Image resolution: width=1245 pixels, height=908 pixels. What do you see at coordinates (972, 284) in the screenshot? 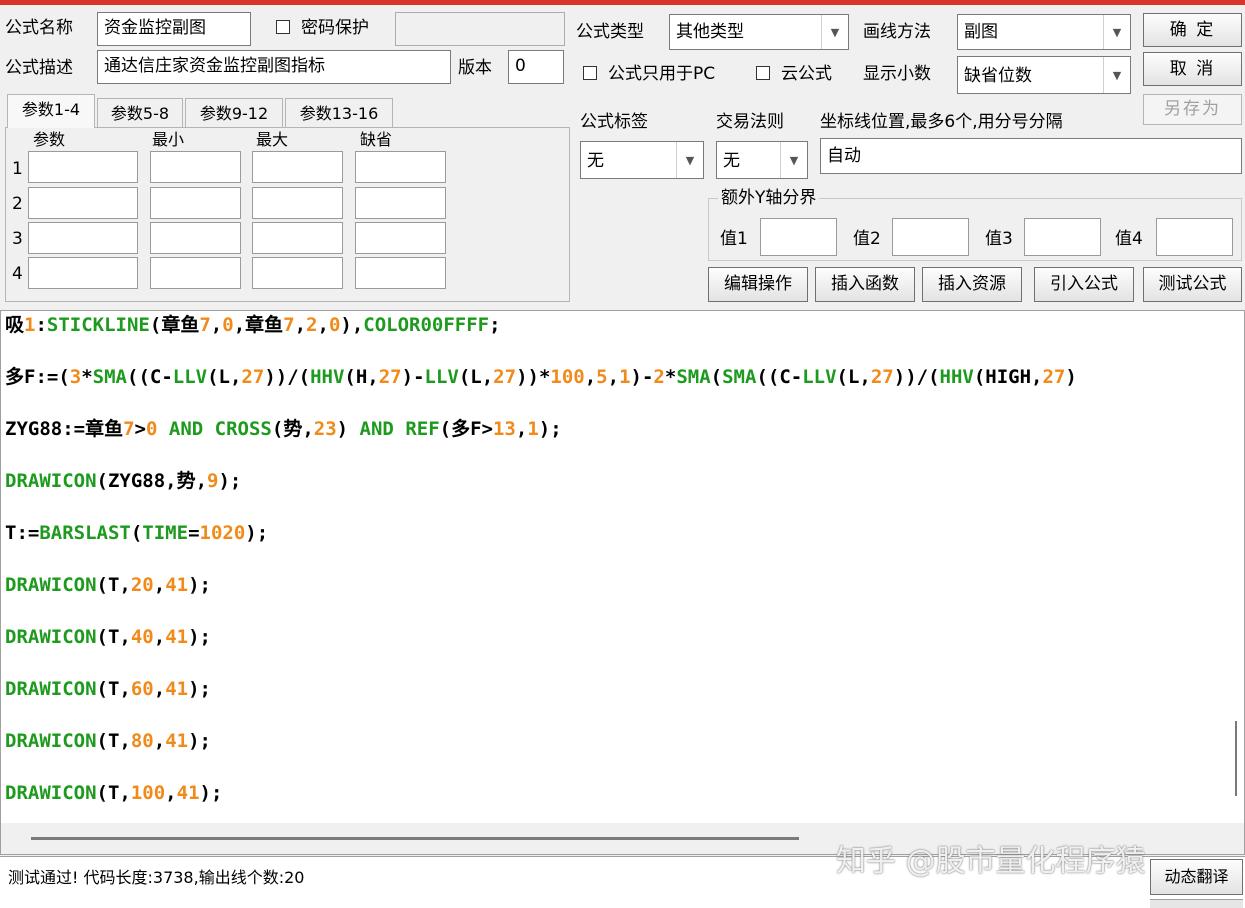
I see `insert-resource-button: 插入资源` at bounding box center [972, 284].